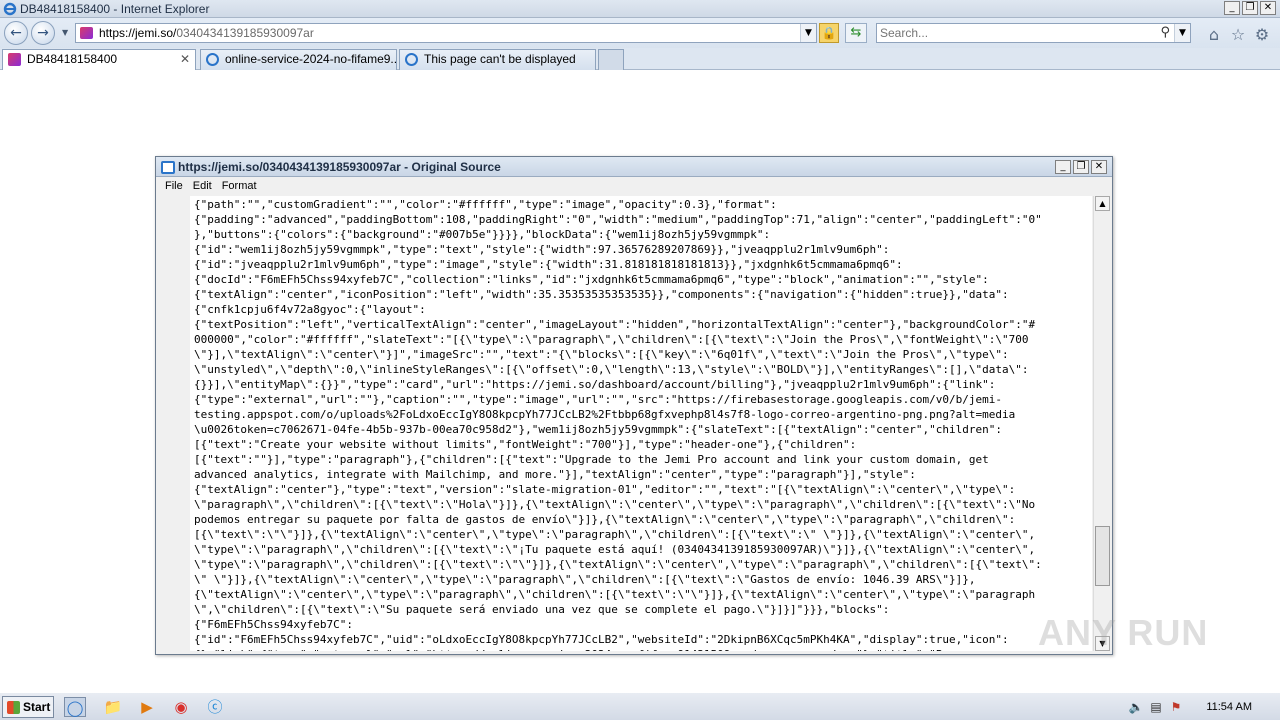  Describe the element at coordinates (239, 187) in the screenshot. I see `menu-format: Format` at that location.